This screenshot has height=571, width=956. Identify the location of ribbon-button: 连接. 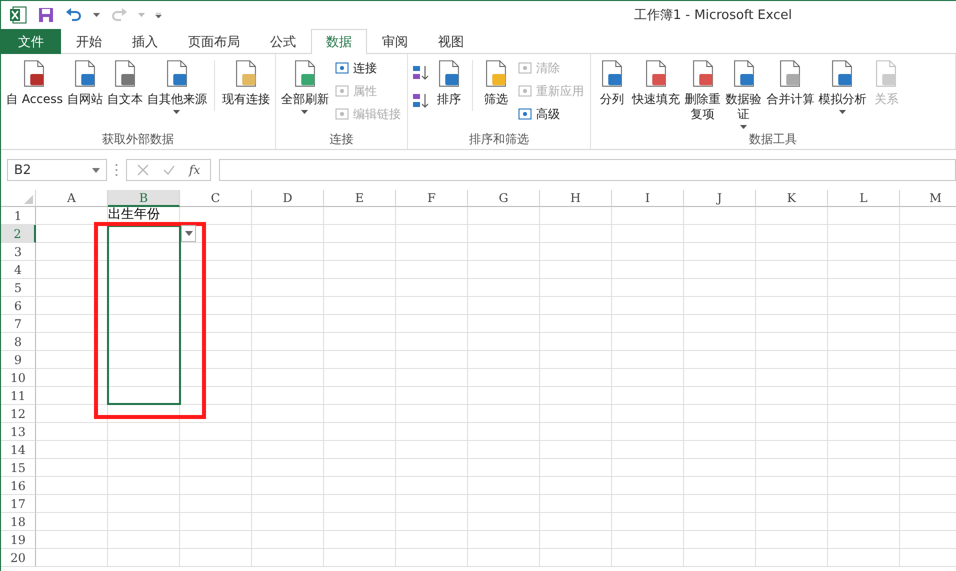
(367, 68).